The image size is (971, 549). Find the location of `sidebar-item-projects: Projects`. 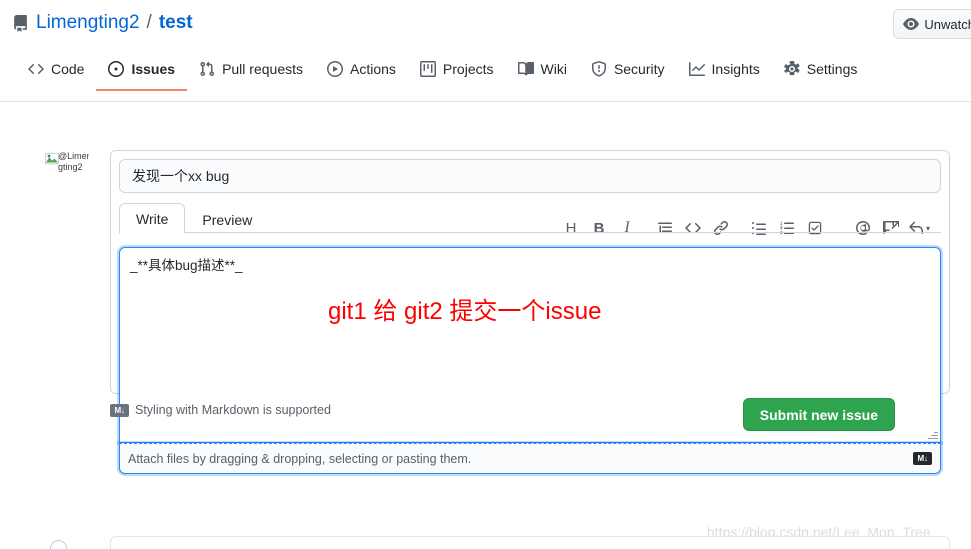

sidebar-item-projects: Projects is located at coordinates (457, 76).